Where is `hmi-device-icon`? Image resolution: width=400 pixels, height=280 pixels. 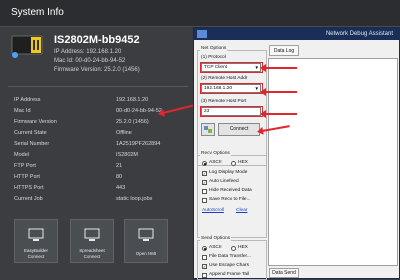 hmi-device-icon is located at coordinates (27, 46).